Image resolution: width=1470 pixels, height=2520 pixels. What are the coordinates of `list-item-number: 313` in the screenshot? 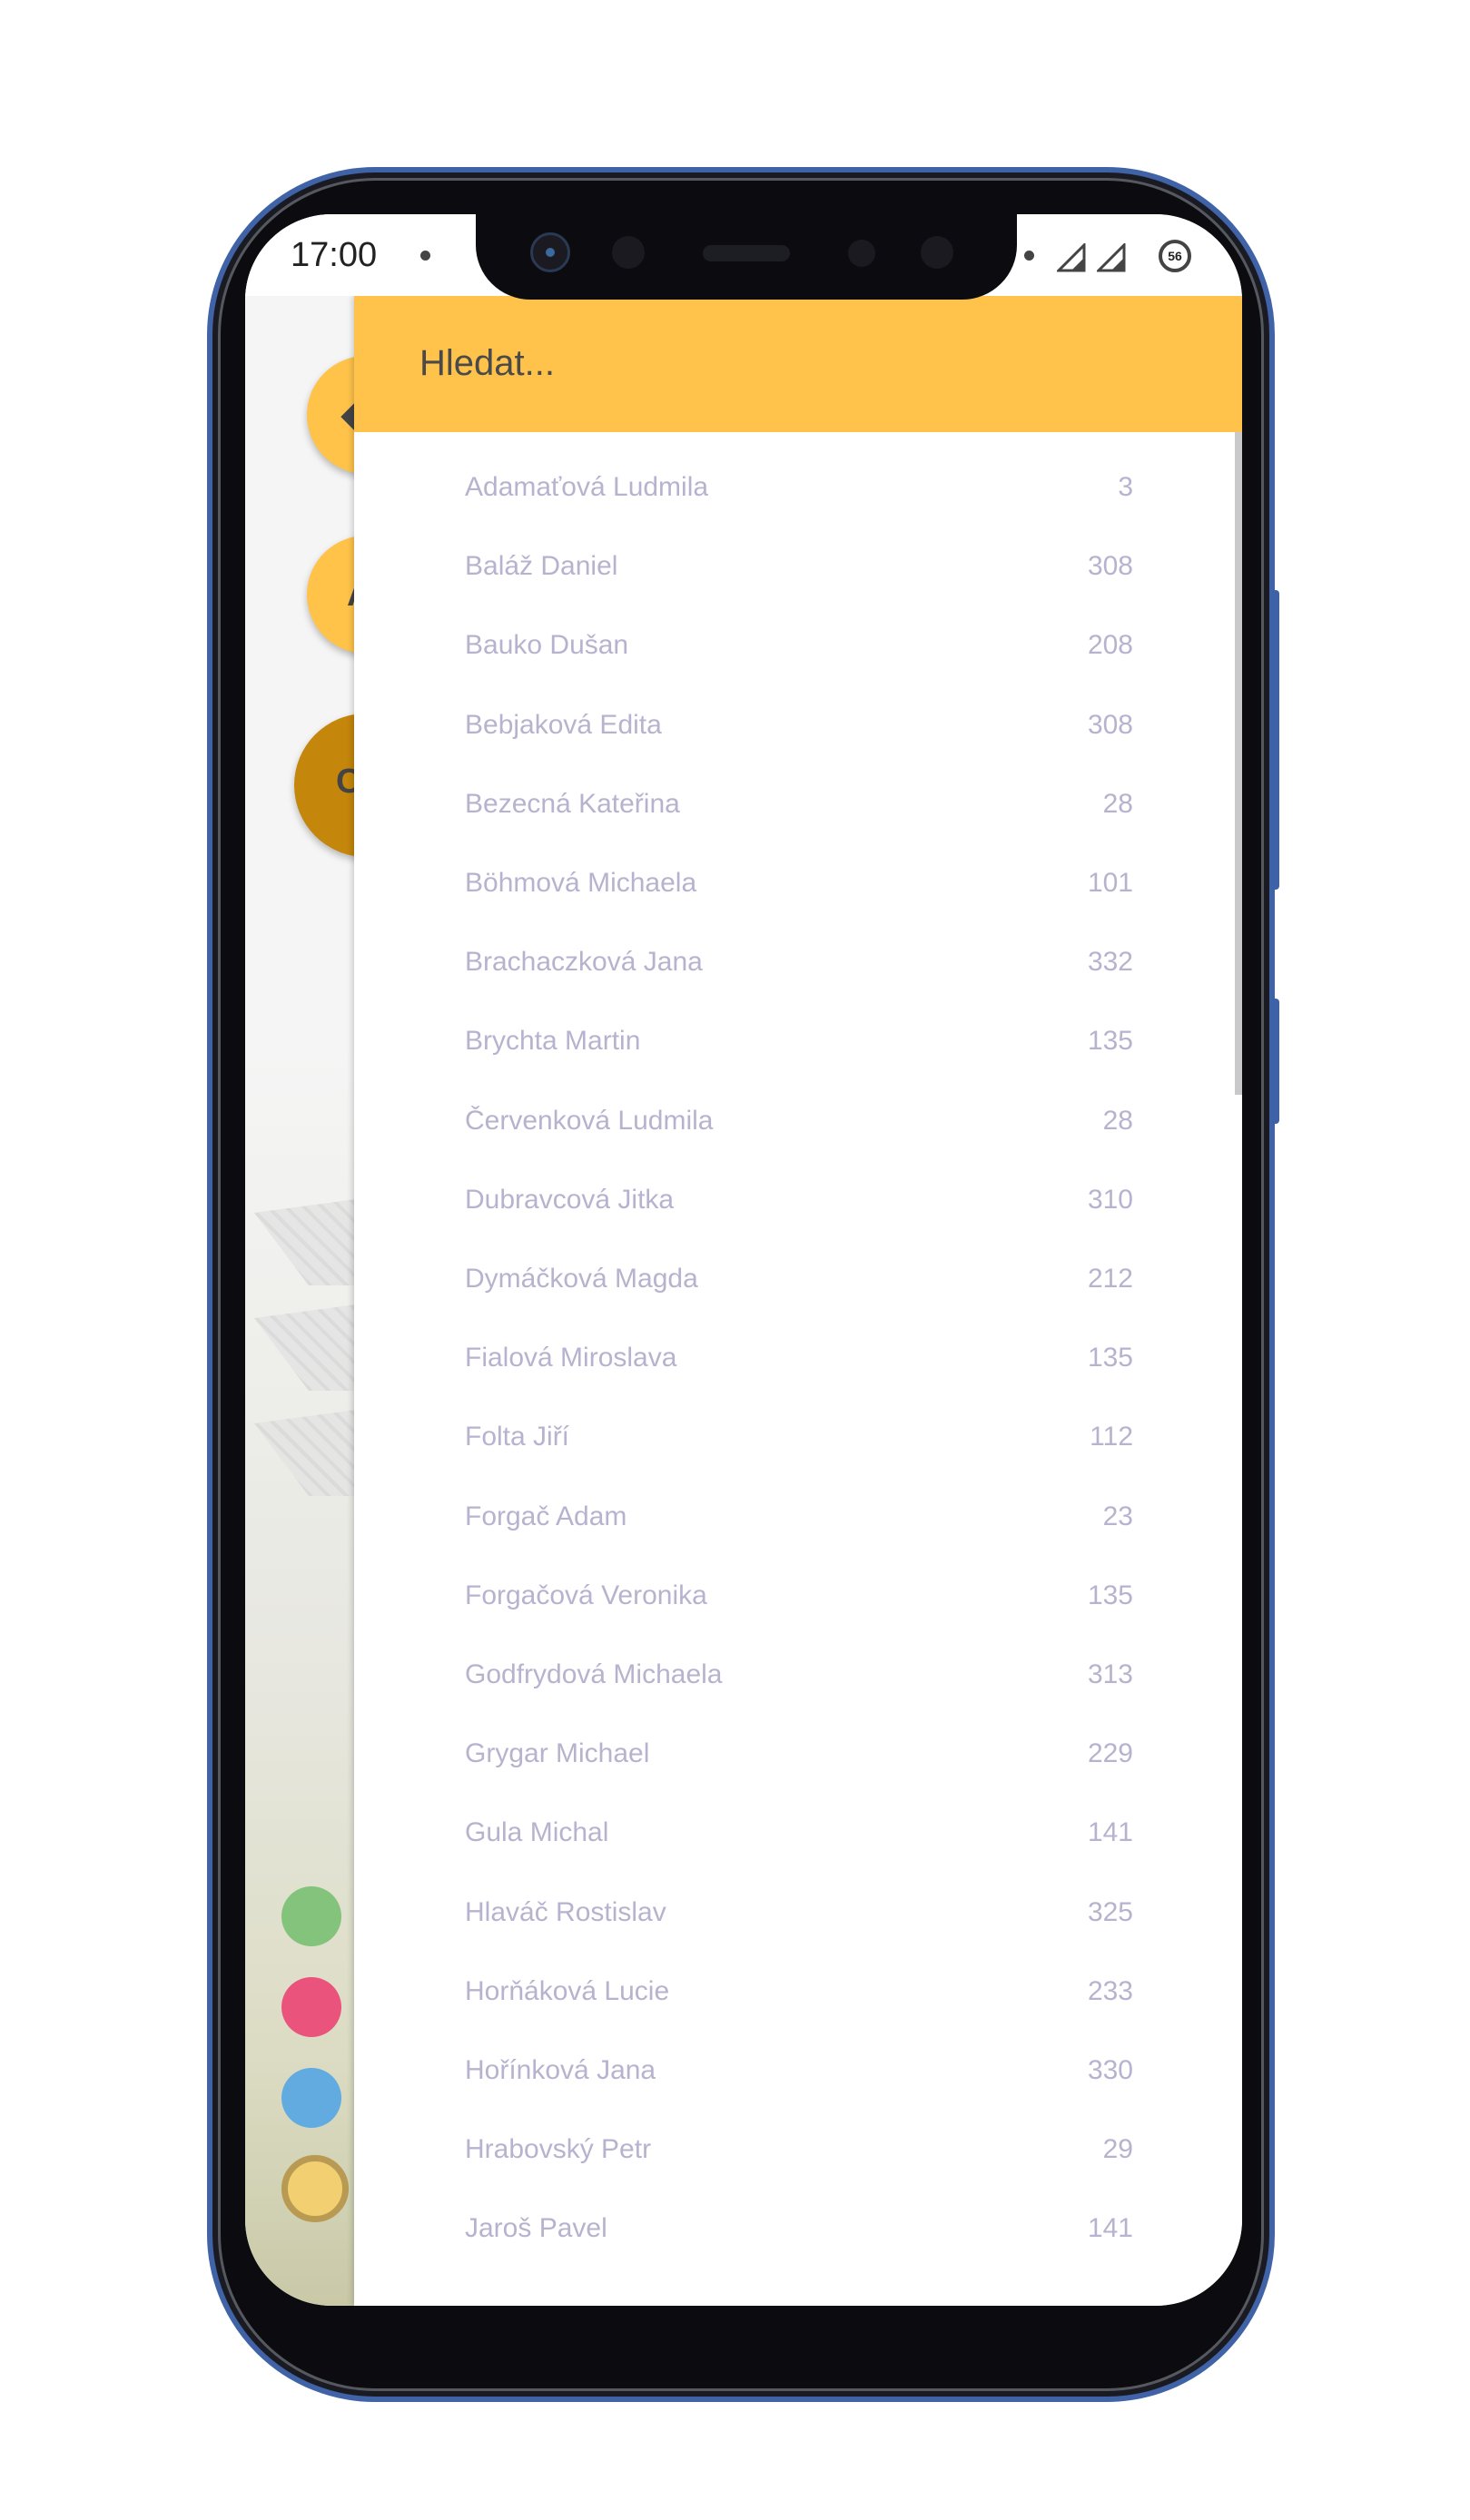 It's located at (1110, 1674).